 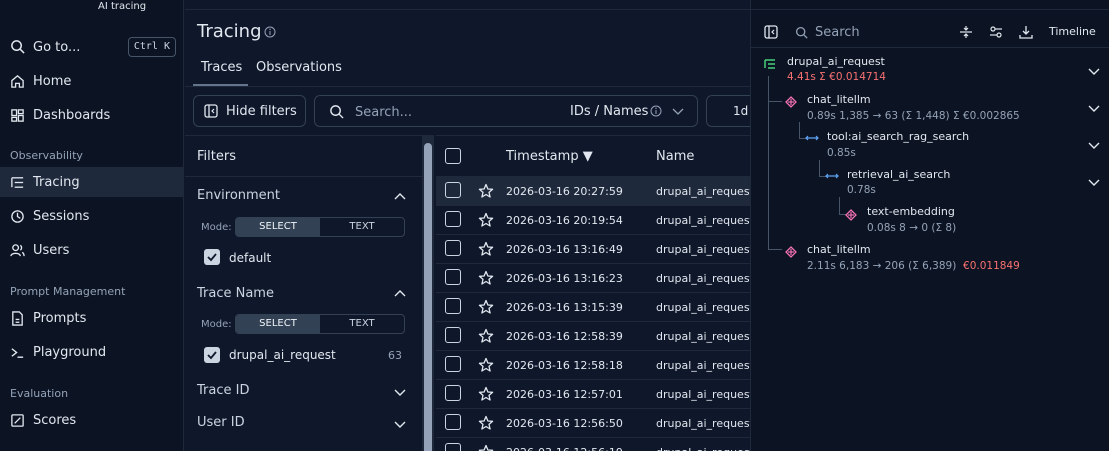 What do you see at coordinates (91, 318) in the screenshot?
I see `sidebar-item-prompts: Prompts` at bounding box center [91, 318].